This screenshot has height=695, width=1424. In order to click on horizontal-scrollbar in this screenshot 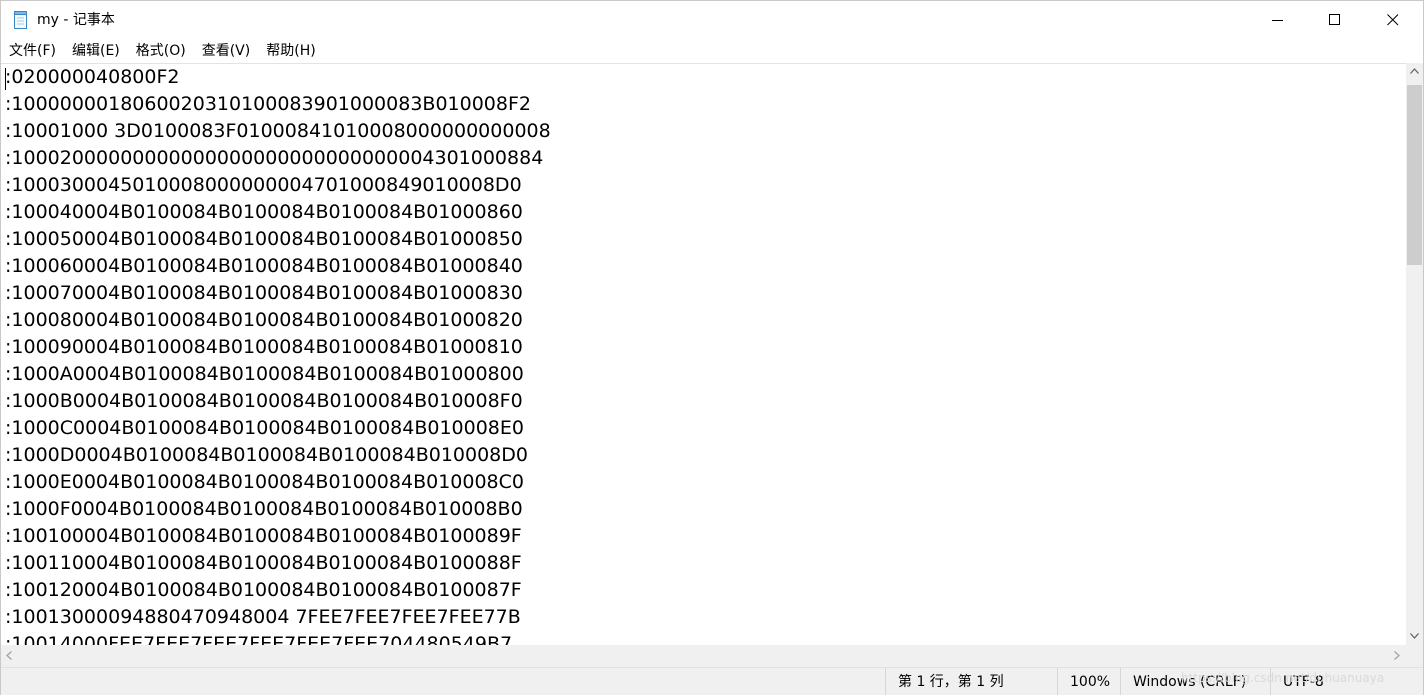, I will do `click(703, 656)`.